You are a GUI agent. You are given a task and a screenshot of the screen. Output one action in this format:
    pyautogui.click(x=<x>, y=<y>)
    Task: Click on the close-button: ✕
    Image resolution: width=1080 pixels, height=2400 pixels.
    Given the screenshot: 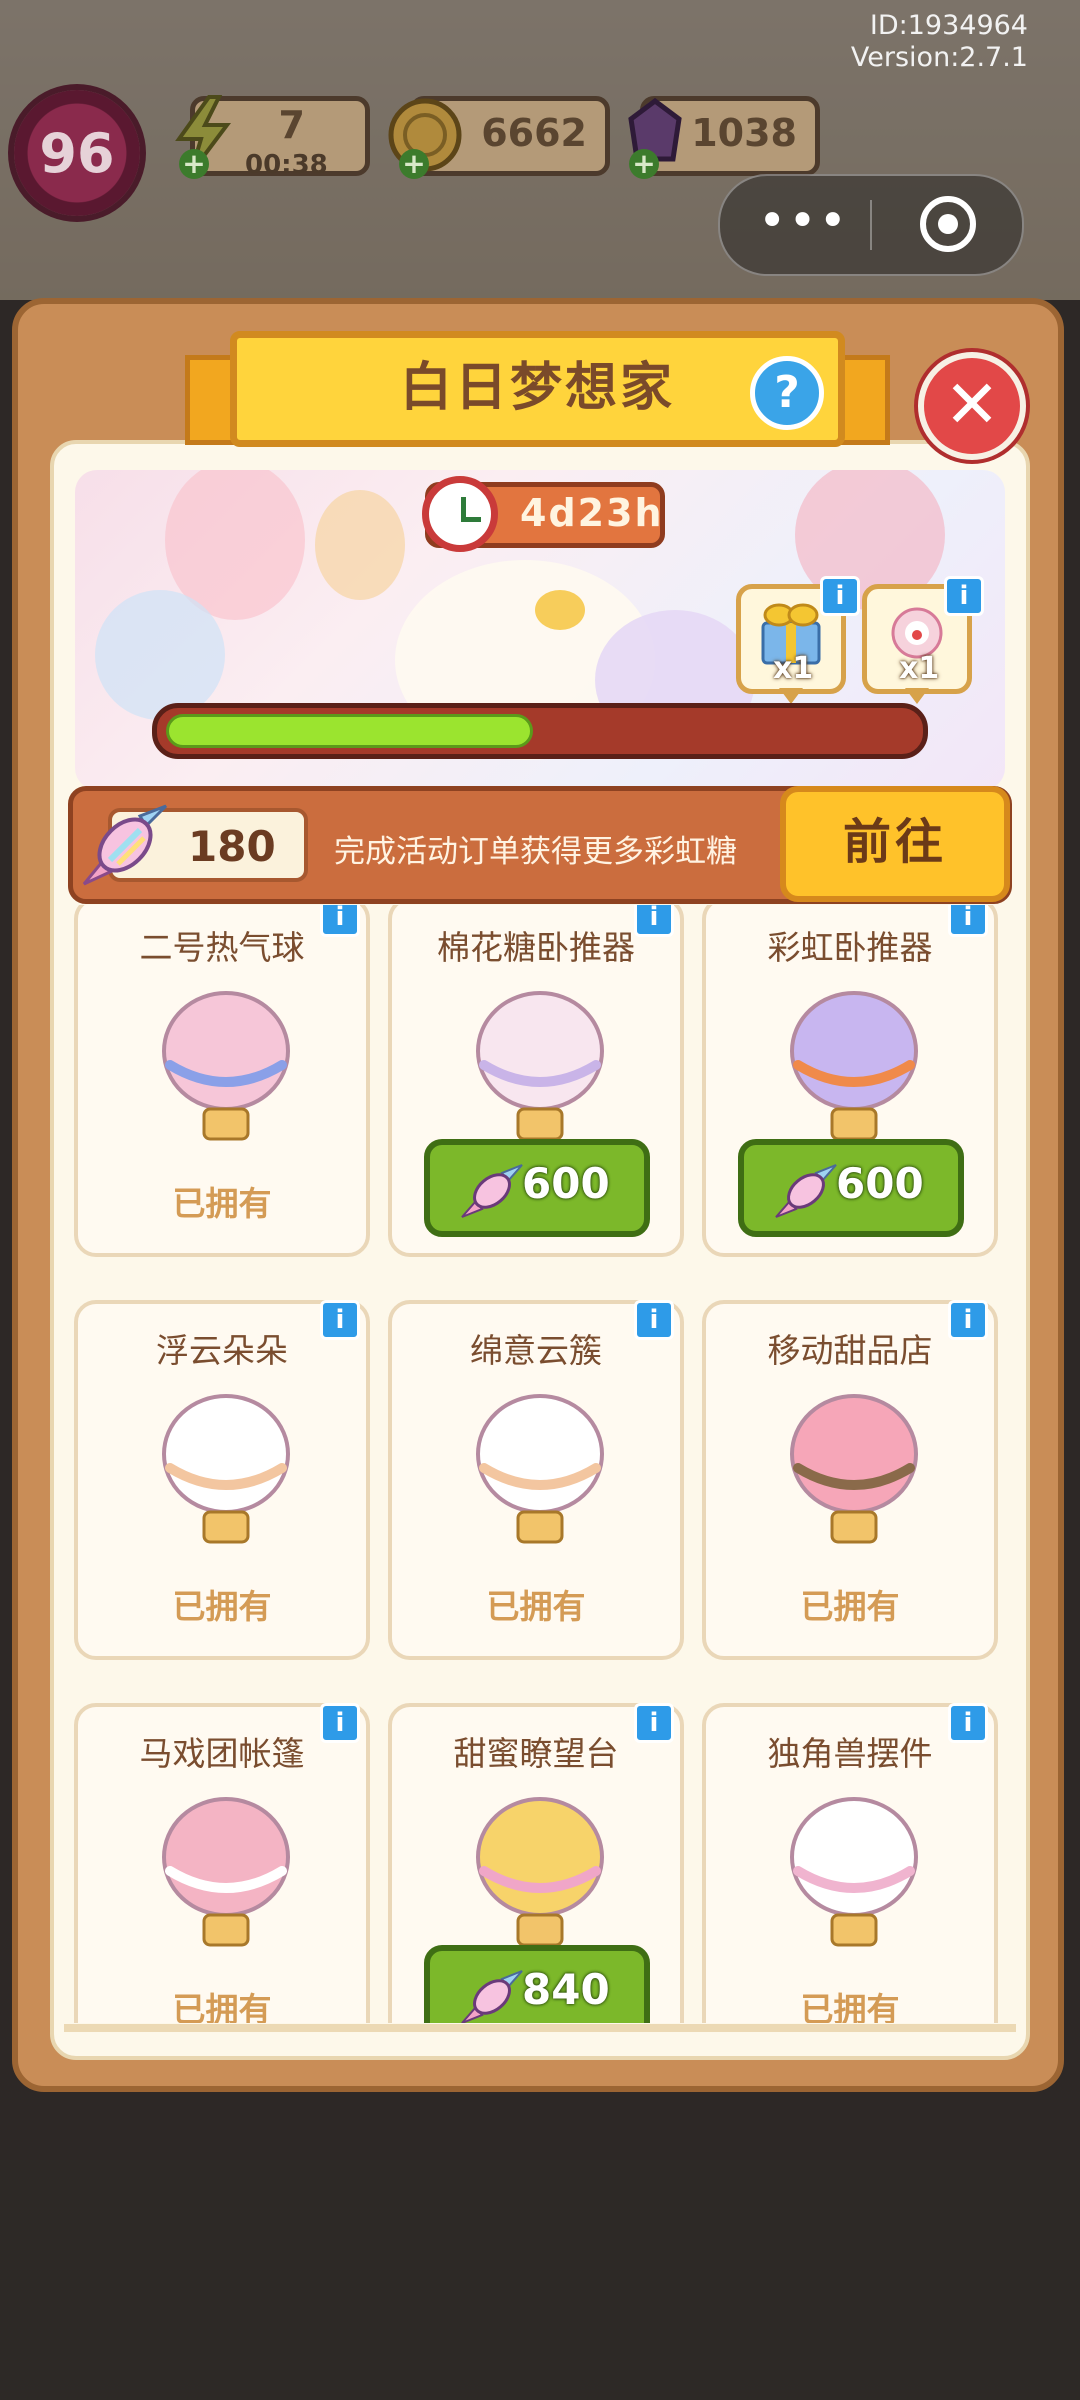 What is the action you would take?
    pyautogui.click(x=972, y=406)
    